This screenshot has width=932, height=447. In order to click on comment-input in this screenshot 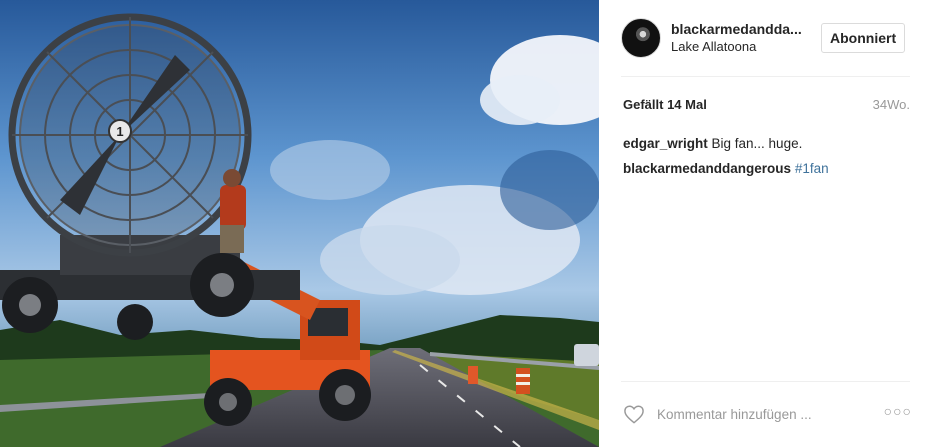, I will do `click(752, 414)`.